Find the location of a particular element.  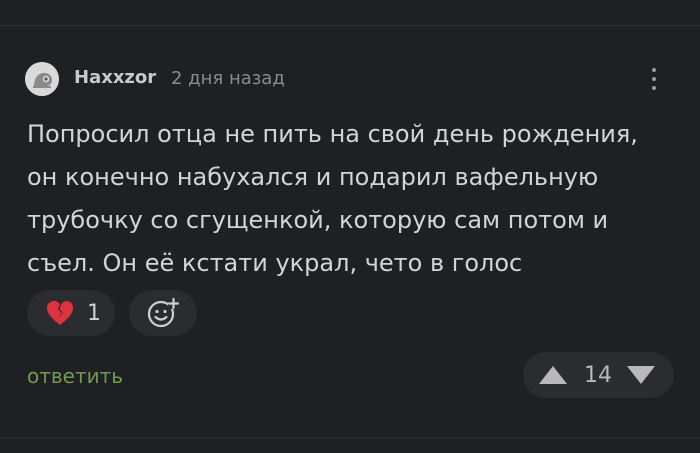

downvote-arrow-icon is located at coordinates (641, 375).